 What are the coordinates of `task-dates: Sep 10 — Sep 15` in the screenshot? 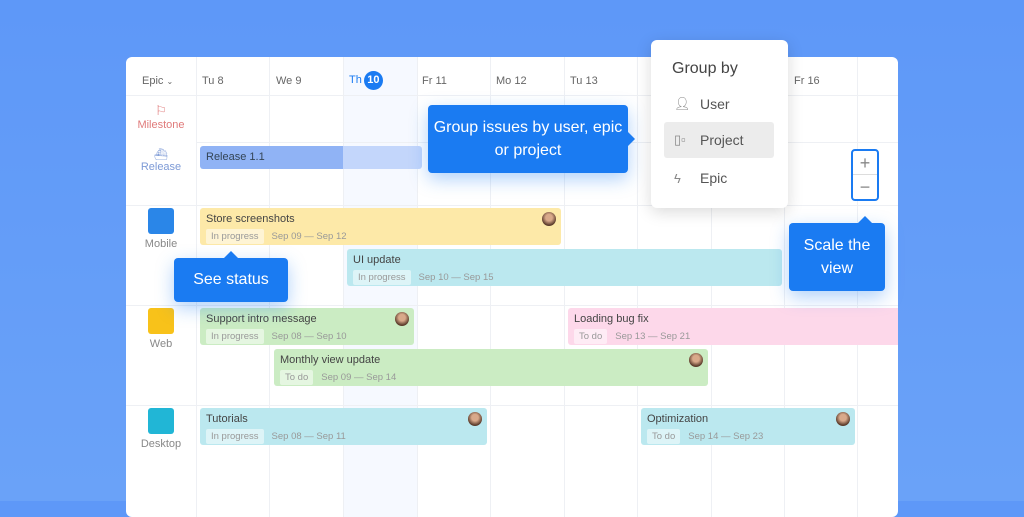 It's located at (456, 277).